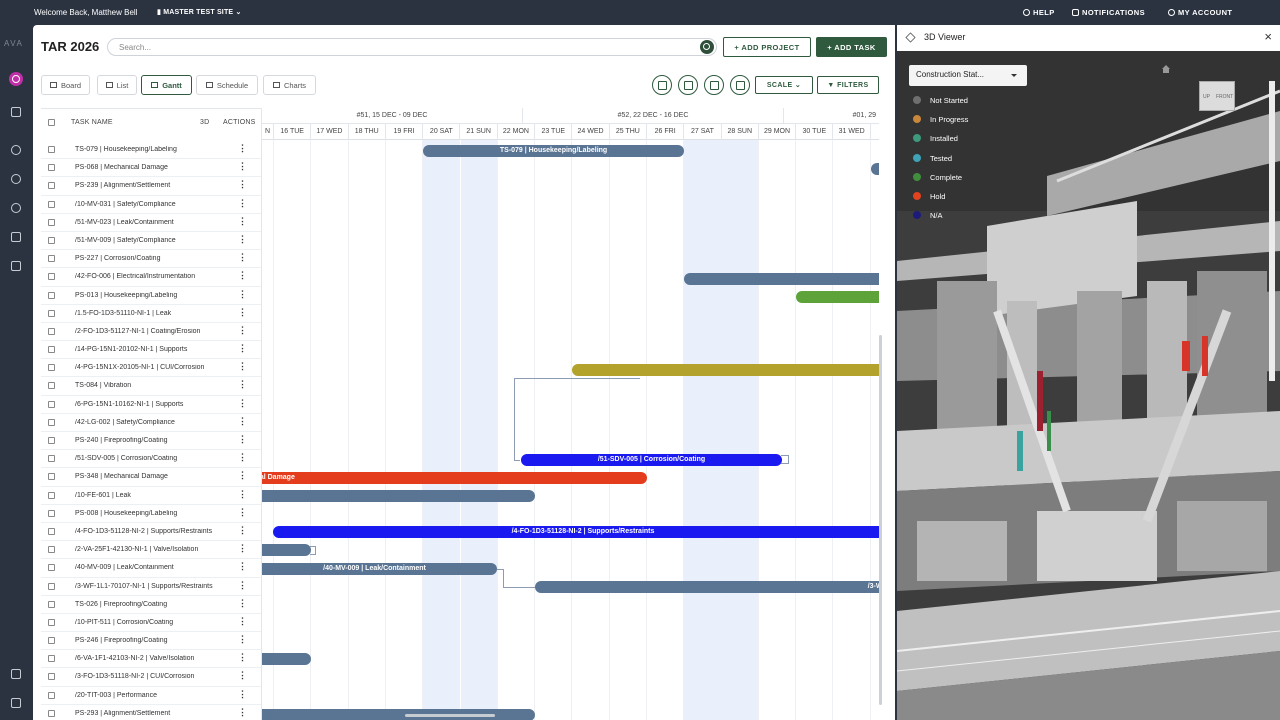  I want to click on table-row: TS-084 | Vibration ⋮, so click(151, 386).